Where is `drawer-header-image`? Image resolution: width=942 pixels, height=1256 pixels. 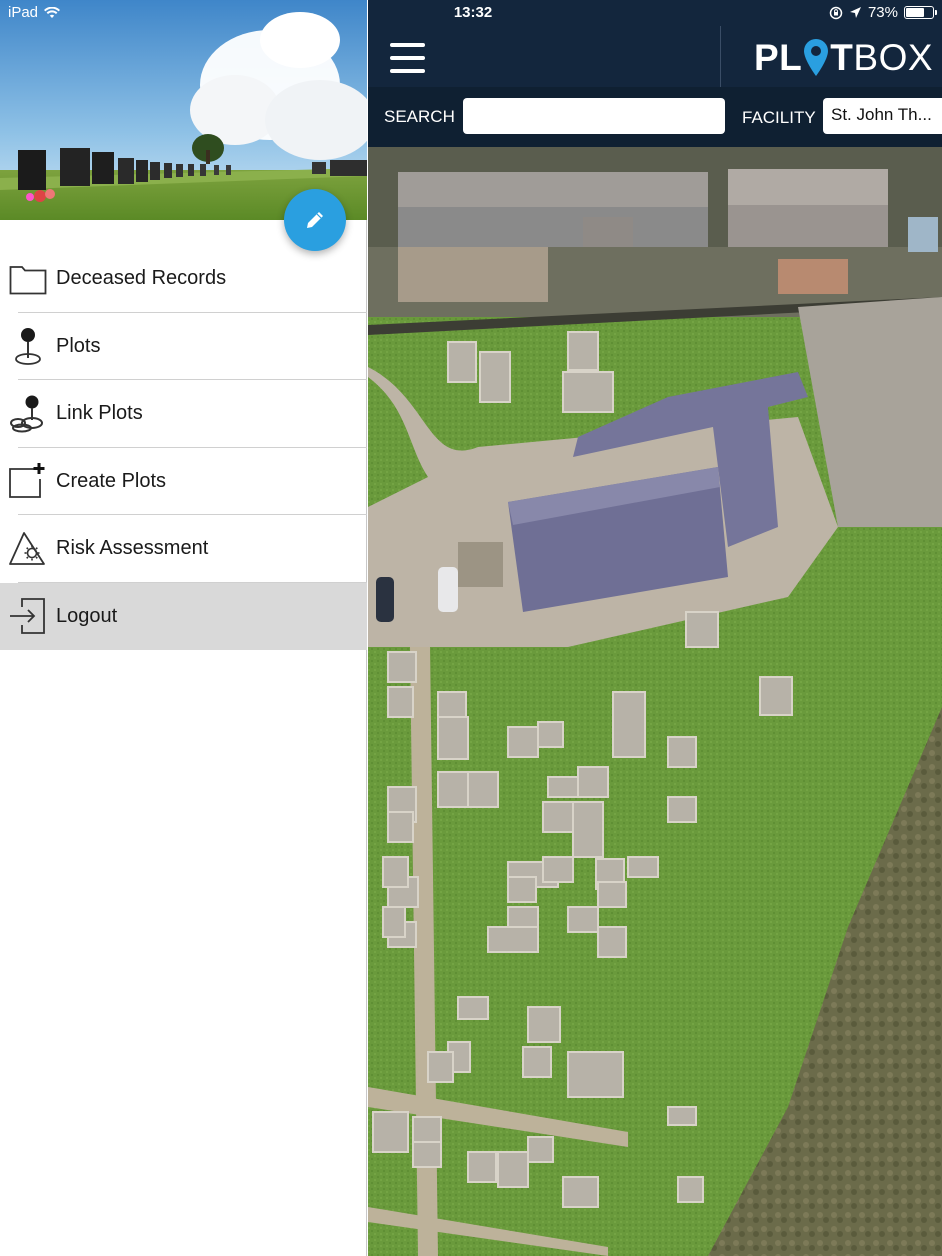 drawer-header-image is located at coordinates (183, 110).